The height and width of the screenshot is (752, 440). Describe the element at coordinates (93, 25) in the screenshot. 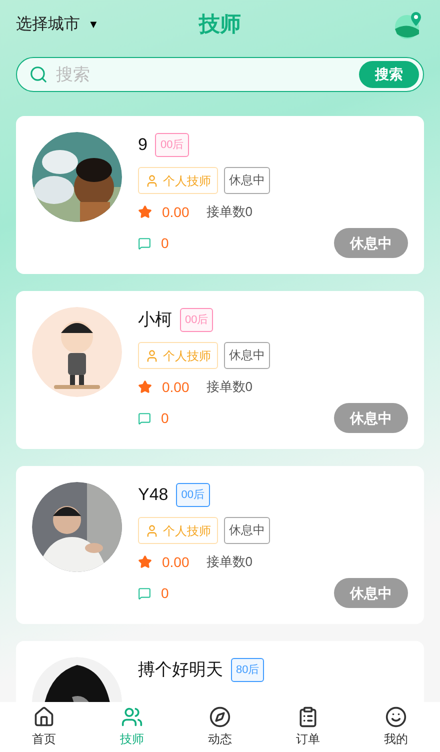

I see `caret-icon: ▼` at that location.